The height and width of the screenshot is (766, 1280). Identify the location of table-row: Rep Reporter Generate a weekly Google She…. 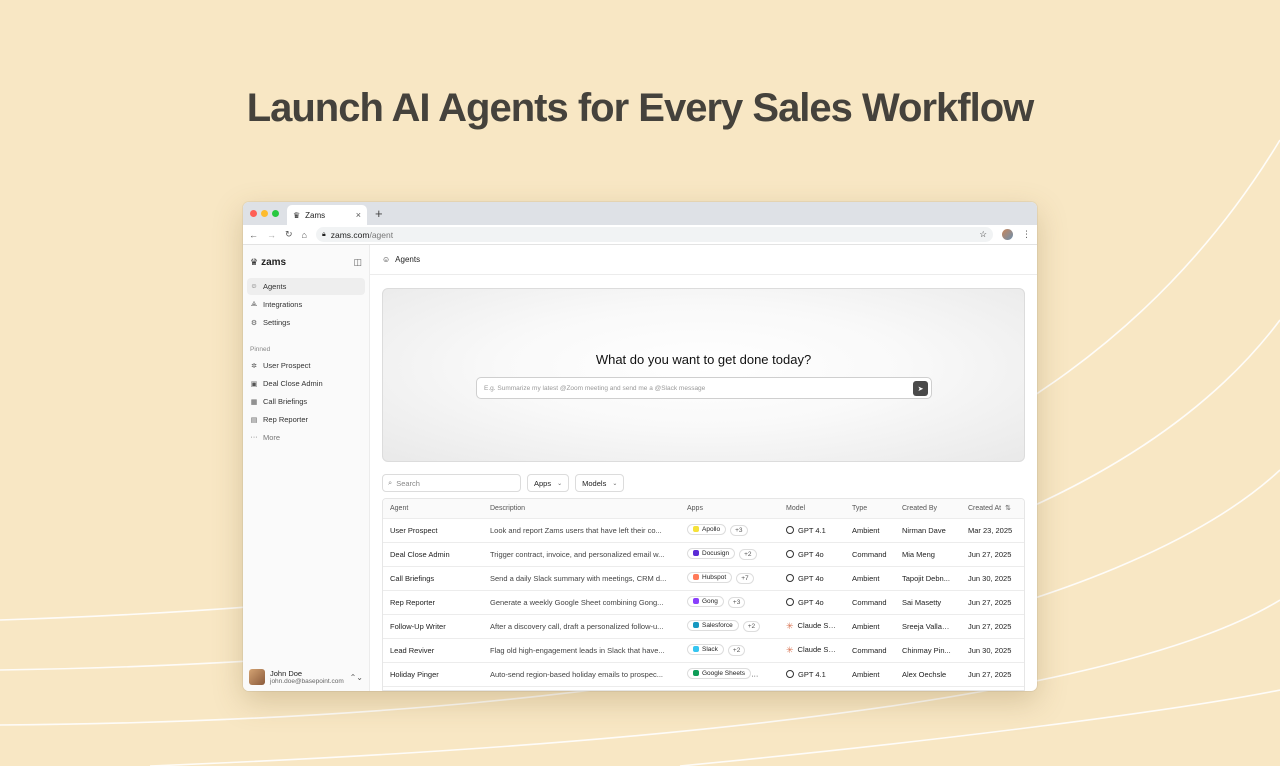
(703, 602).